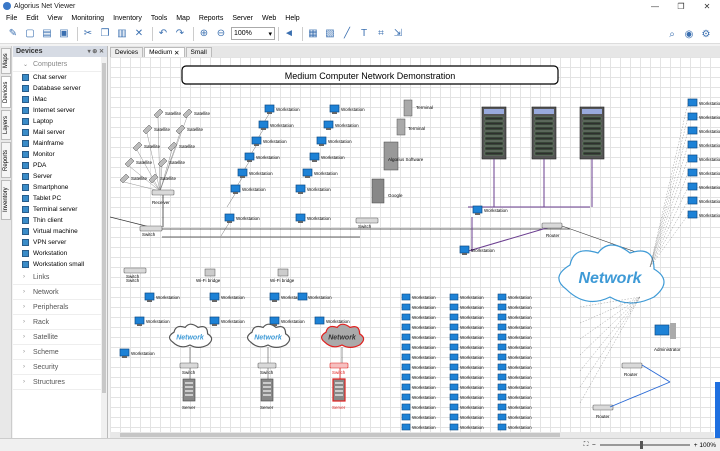 The height and width of the screenshot is (451, 720). I want to click on zoom-slider, so click(644, 445).